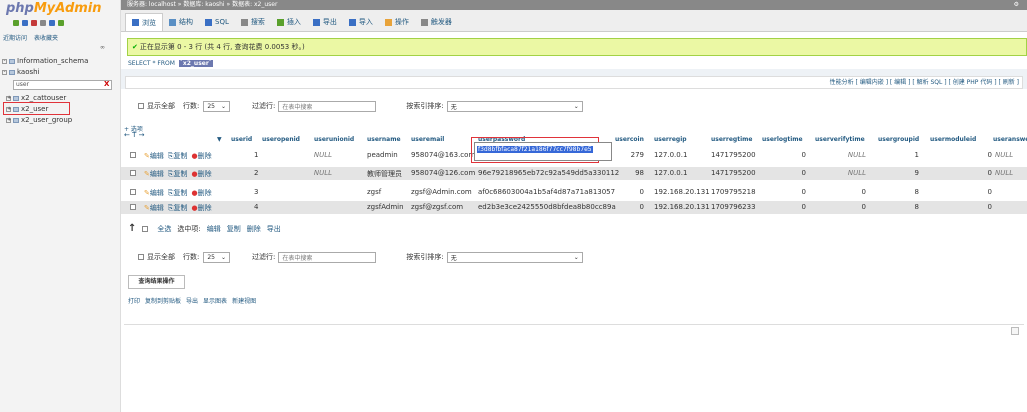 The width and height of the screenshot is (1027, 412). What do you see at coordinates (36, 98) in the screenshot?
I see `tree-table-x2-cattouser: + x2_cattouser` at bounding box center [36, 98].